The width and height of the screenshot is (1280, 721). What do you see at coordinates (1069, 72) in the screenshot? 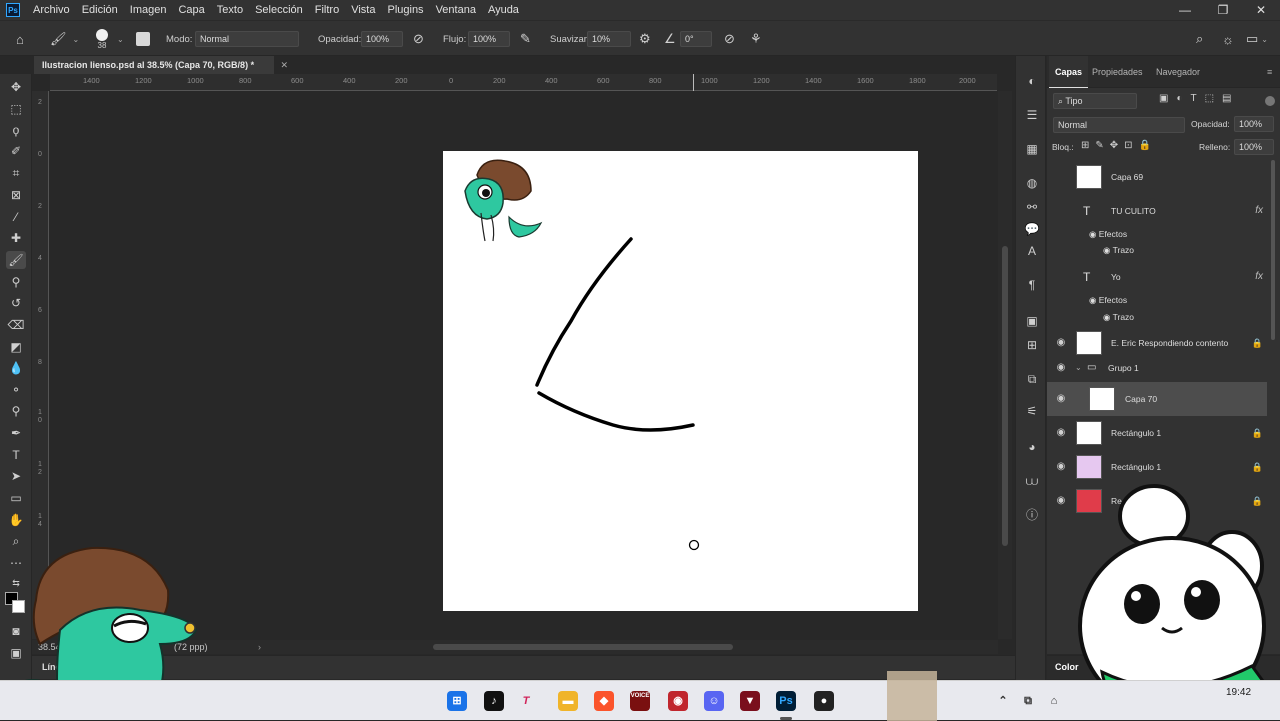
I see `tab-capas: Capas` at bounding box center [1069, 72].